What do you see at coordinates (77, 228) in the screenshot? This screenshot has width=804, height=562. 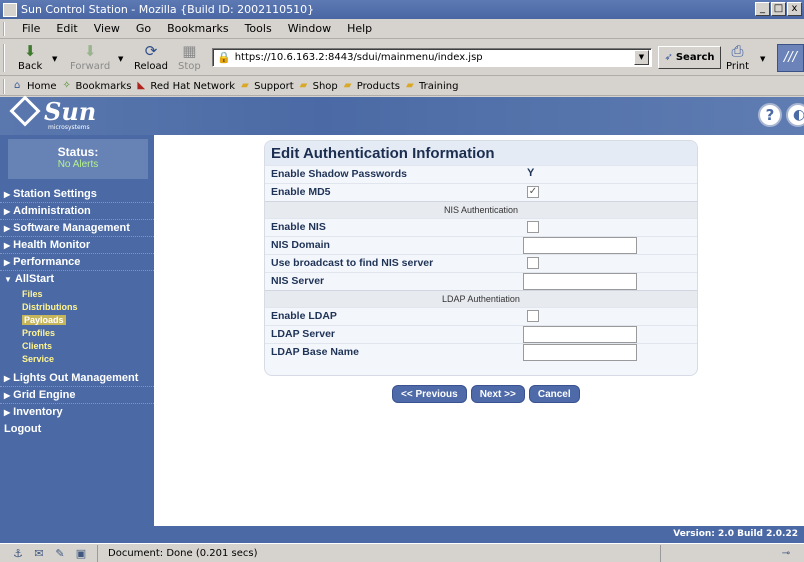 I see `nav-software-management: ▶ Software Management` at bounding box center [77, 228].